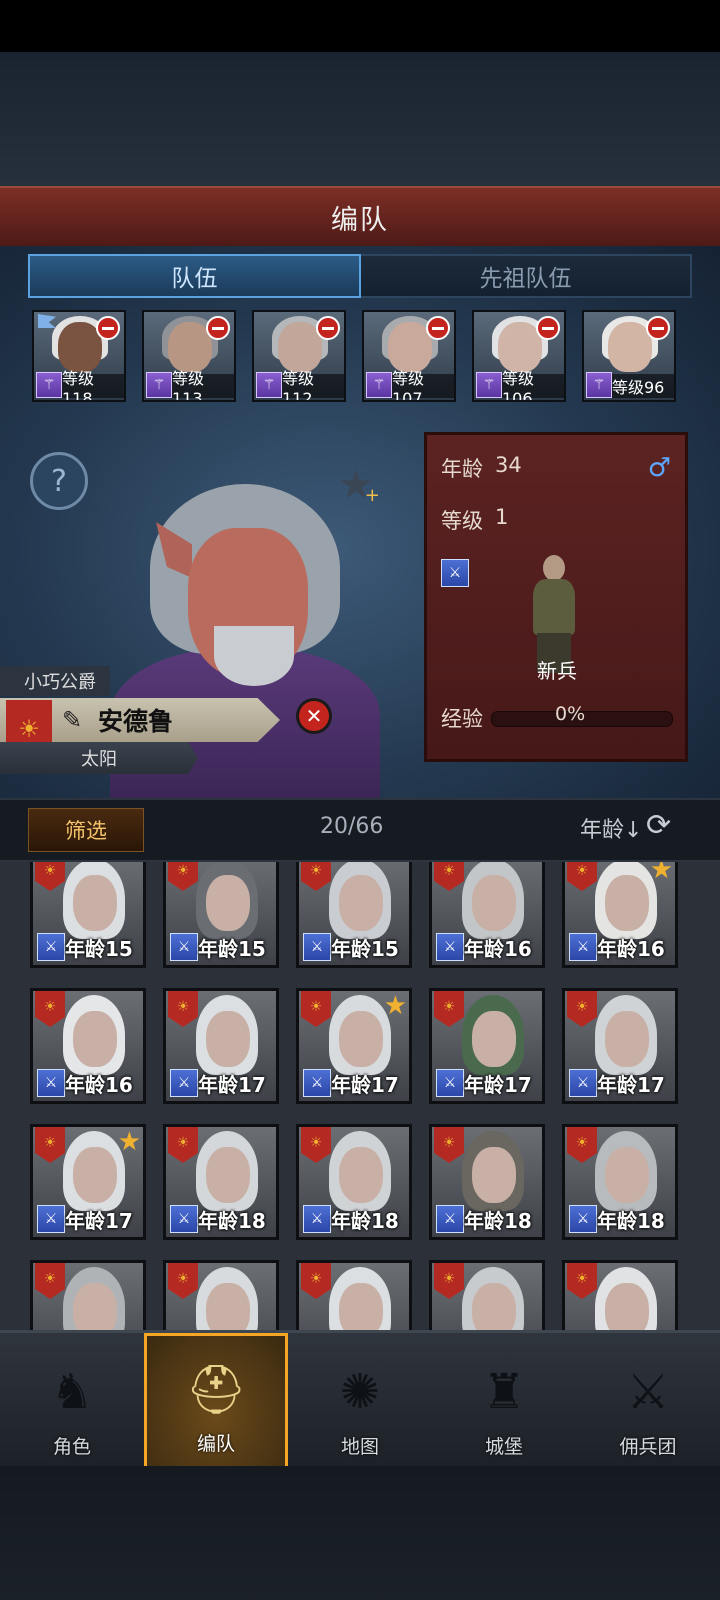 This screenshot has width=720, height=1600. Describe the element at coordinates (533, 384) in the screenshot. I see `member-level: 等级106` at that location.